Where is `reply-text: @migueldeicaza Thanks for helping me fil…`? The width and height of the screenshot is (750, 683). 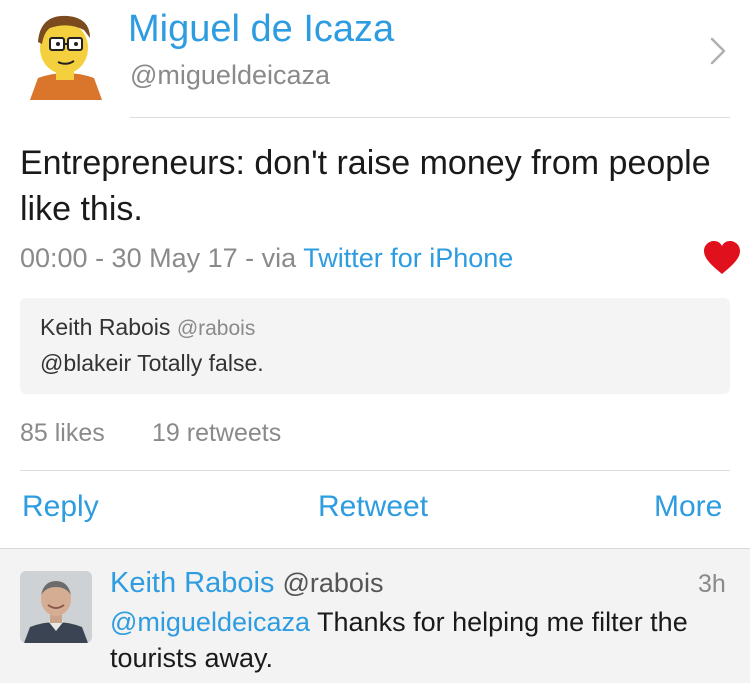
reply-text: @migueldeicaza Thanks for helping me fil… is located at coordinates (420, 640).